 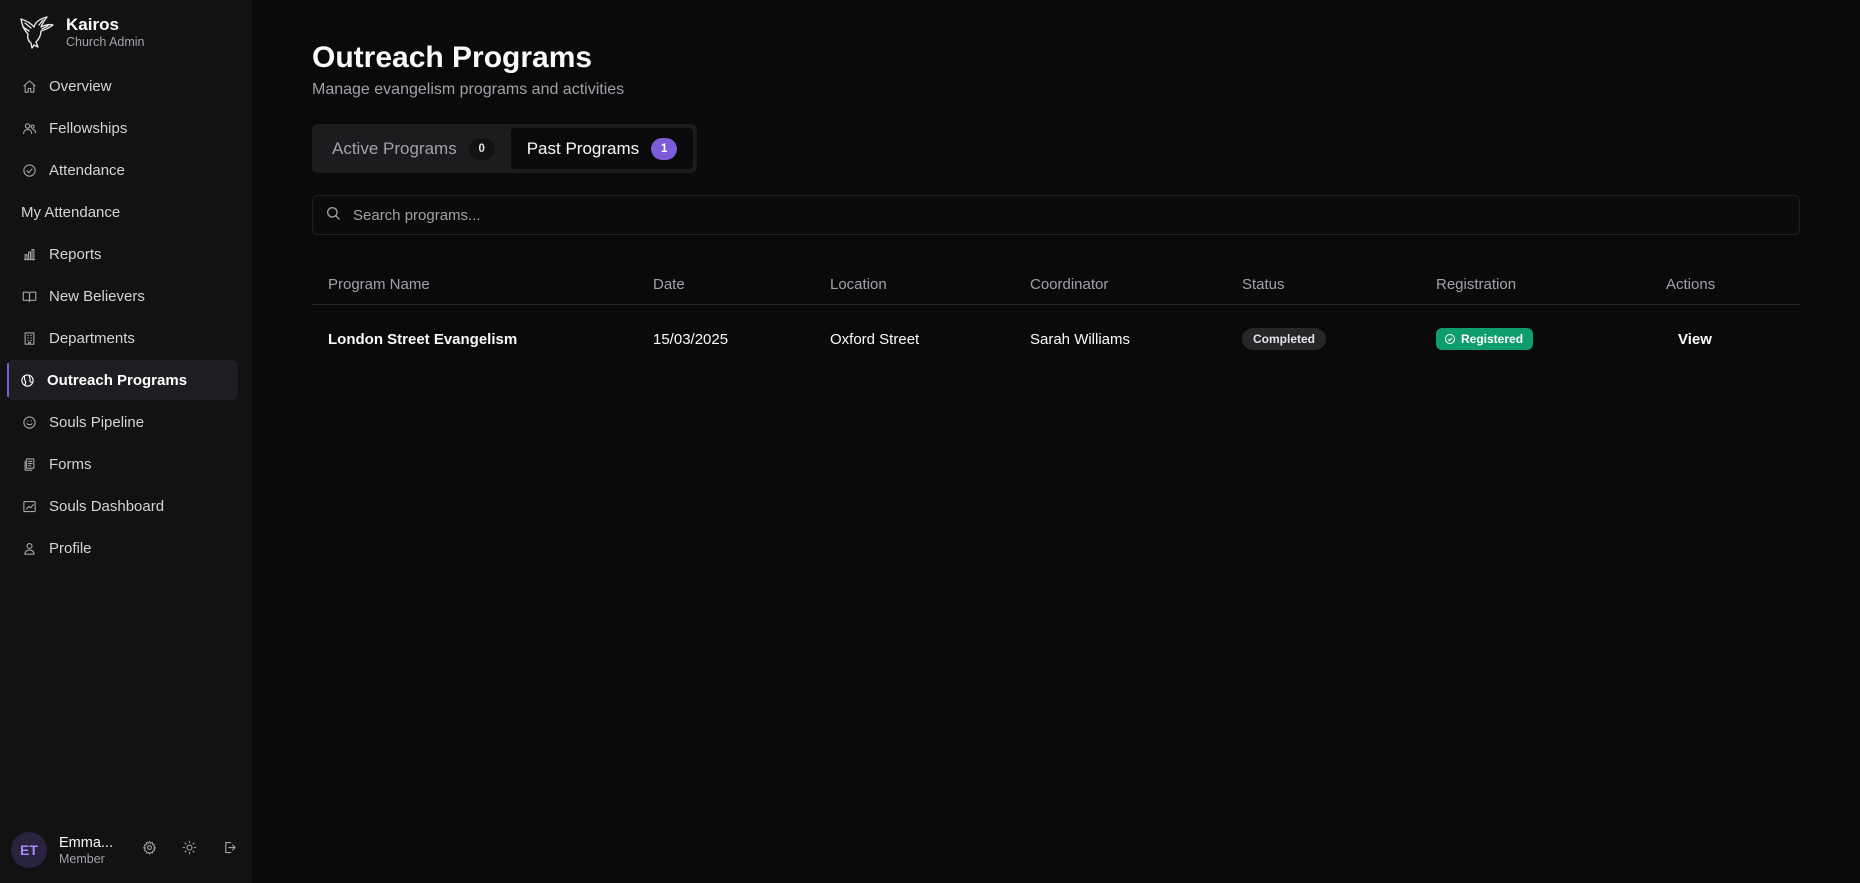 What do you see at coordinates (1551, 339) in the screenshot?
I see `registration-cell: Registered` at bounding box center [1551, 339].